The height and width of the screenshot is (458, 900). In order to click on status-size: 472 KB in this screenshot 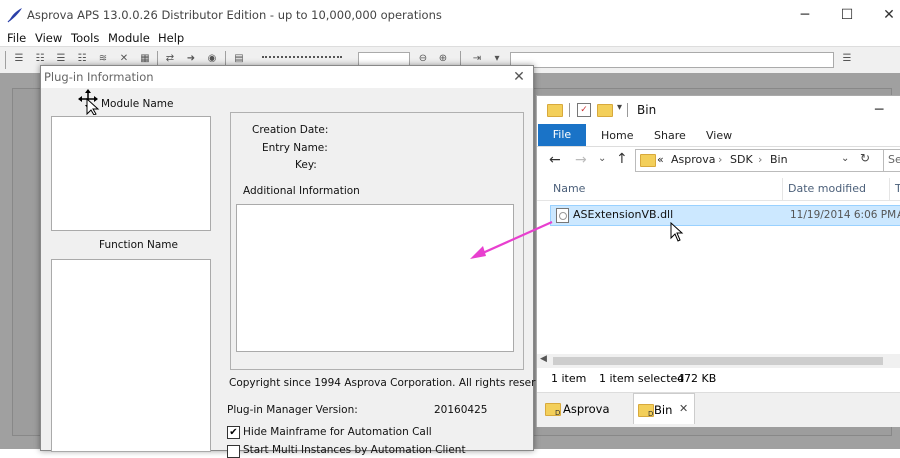, I will do `click(697, 378)`.